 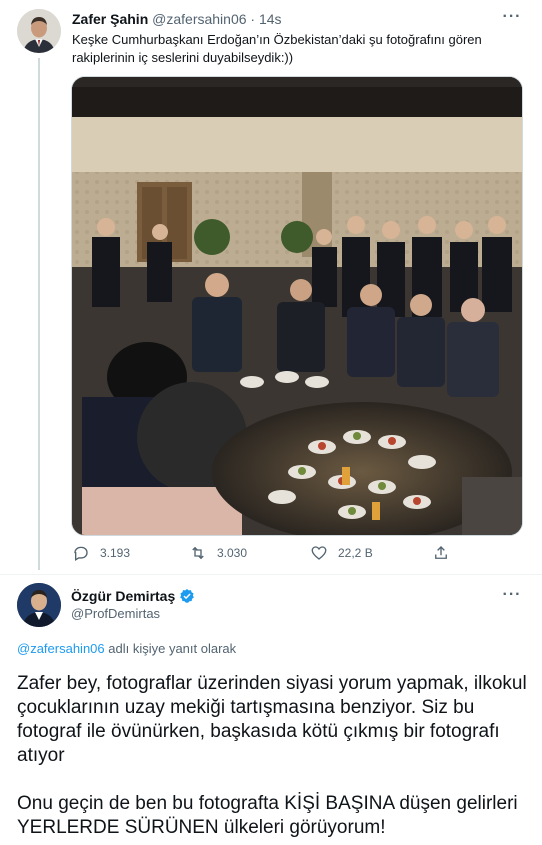 I want to click on tweet-divider, so click(x=271, y=574).